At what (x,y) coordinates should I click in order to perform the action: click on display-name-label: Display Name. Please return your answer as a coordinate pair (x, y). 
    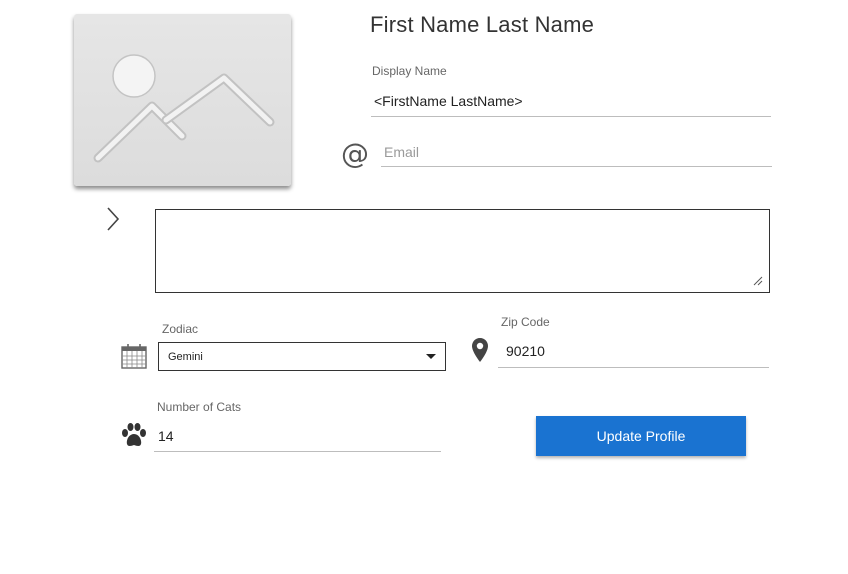
    Looking at the image, I should click on (409, 71).